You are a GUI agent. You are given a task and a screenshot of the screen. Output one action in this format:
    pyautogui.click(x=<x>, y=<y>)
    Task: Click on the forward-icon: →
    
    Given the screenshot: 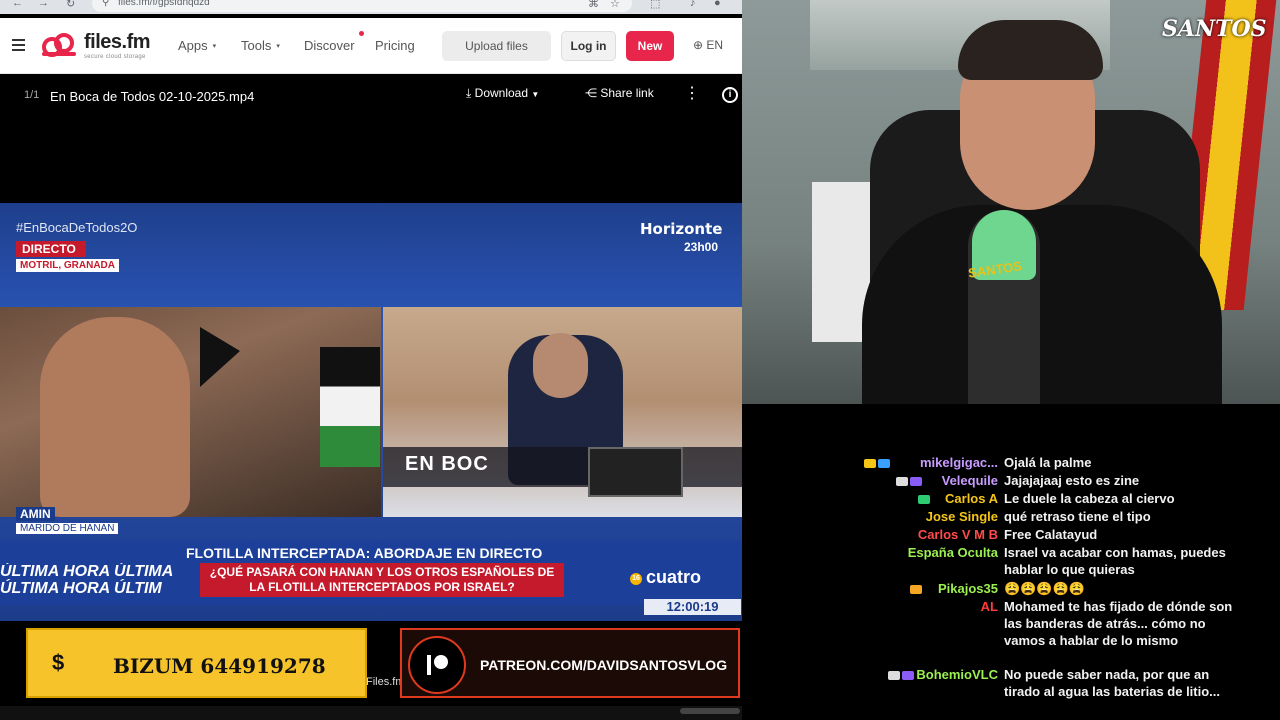 What is the action you would take?
    pyautogui.click(x=43, y=4)
    